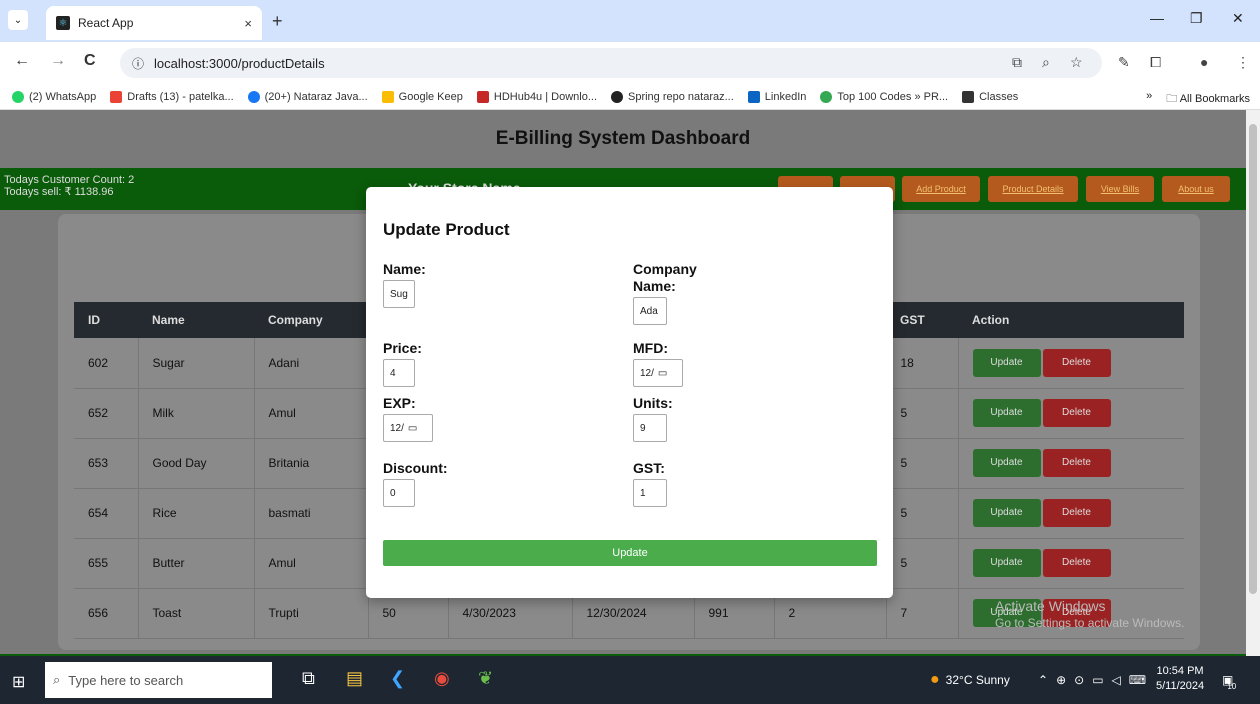 The height and width of the screenshot is (704, 1260). I want to click on browser-tab: ⚛ React App ×, so click(154, 23).